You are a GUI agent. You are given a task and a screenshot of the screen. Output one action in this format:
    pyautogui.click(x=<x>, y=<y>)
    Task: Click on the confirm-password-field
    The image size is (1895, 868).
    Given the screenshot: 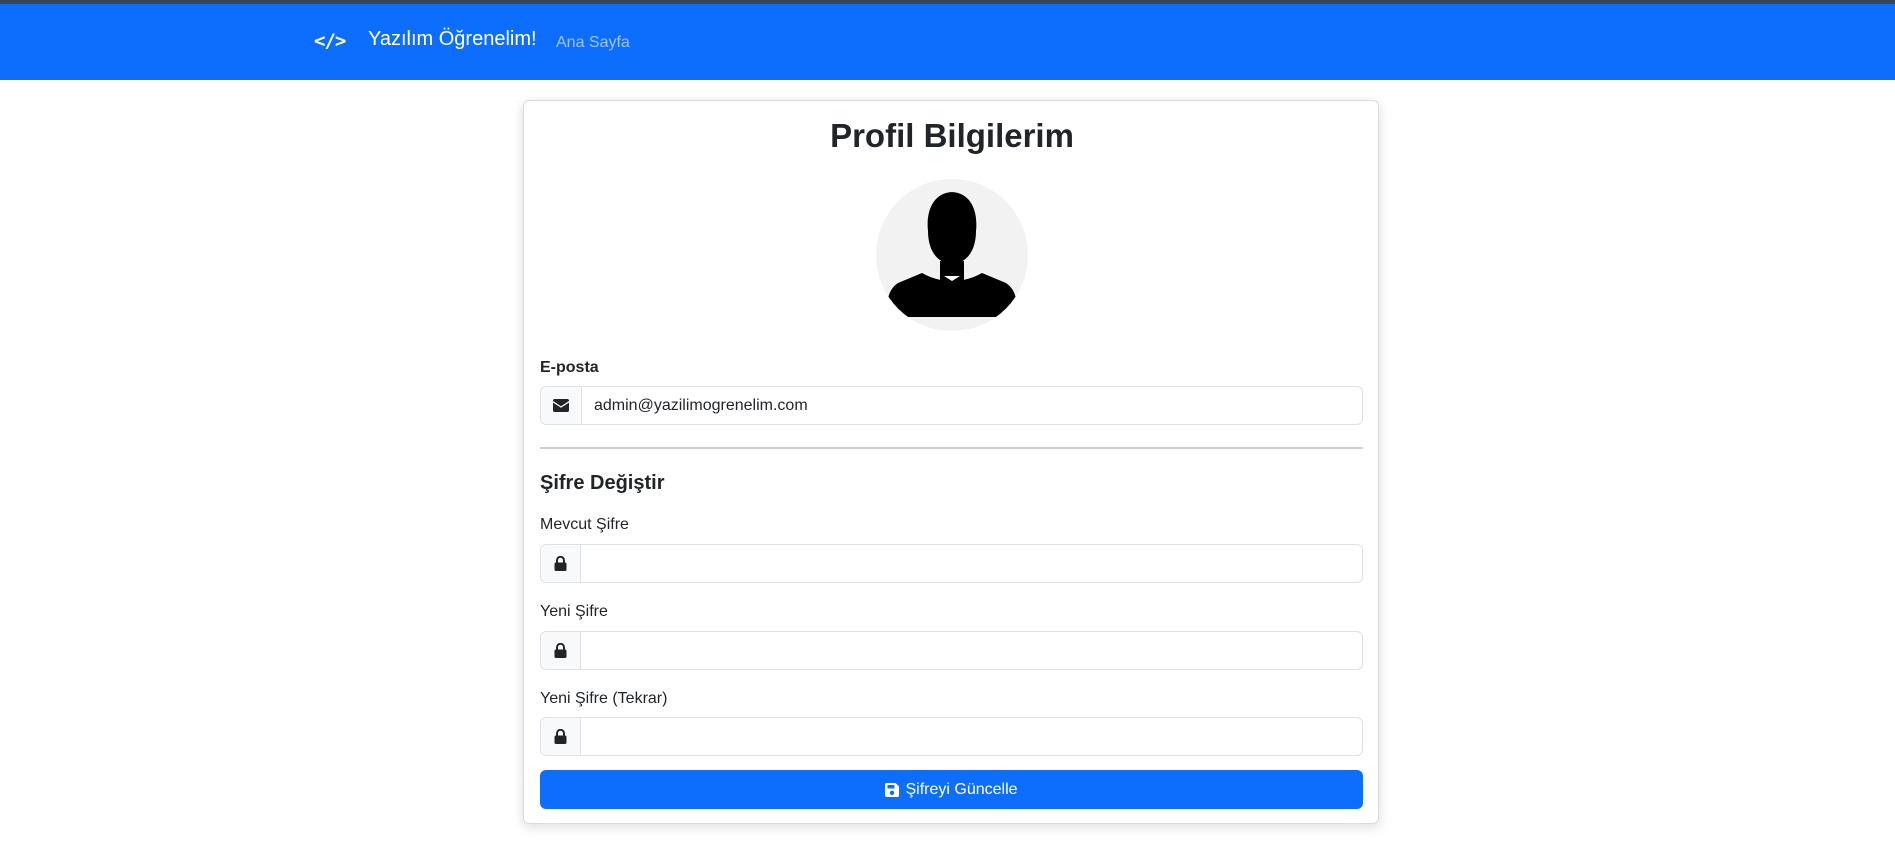 What is the action you would take?
    pyautogui.click(x=971, y=736)
    